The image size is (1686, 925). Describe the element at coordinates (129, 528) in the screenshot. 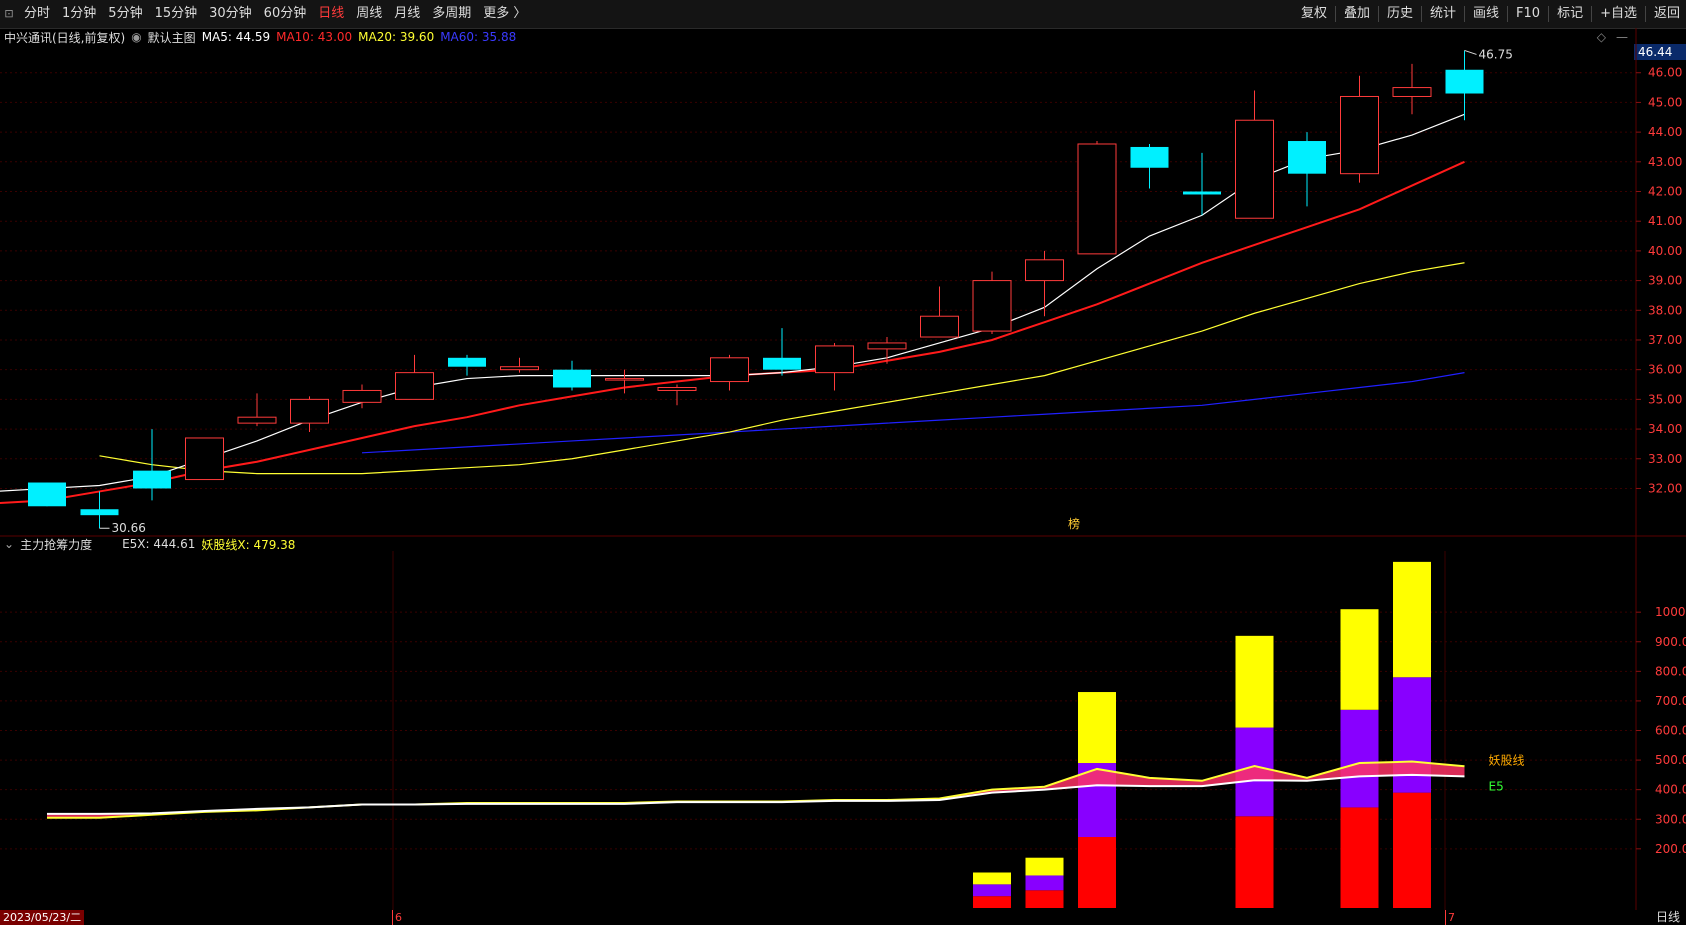

I see `low-label: 30.66` at that location.